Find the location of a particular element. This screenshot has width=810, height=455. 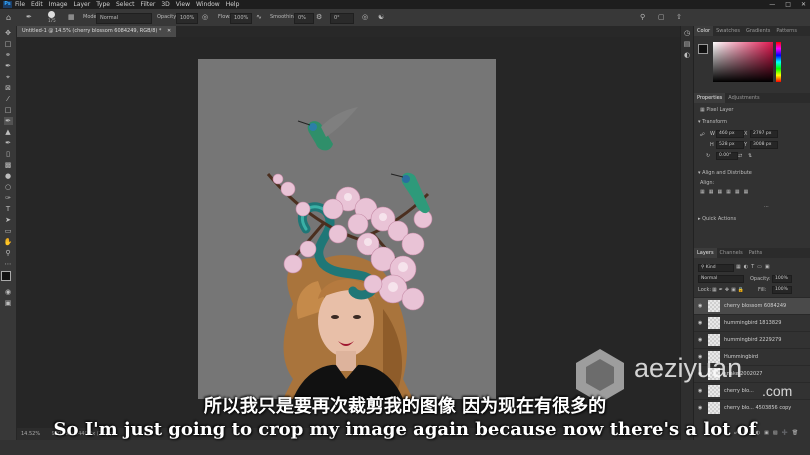

foreground-color is located at coordinates (6, 276).